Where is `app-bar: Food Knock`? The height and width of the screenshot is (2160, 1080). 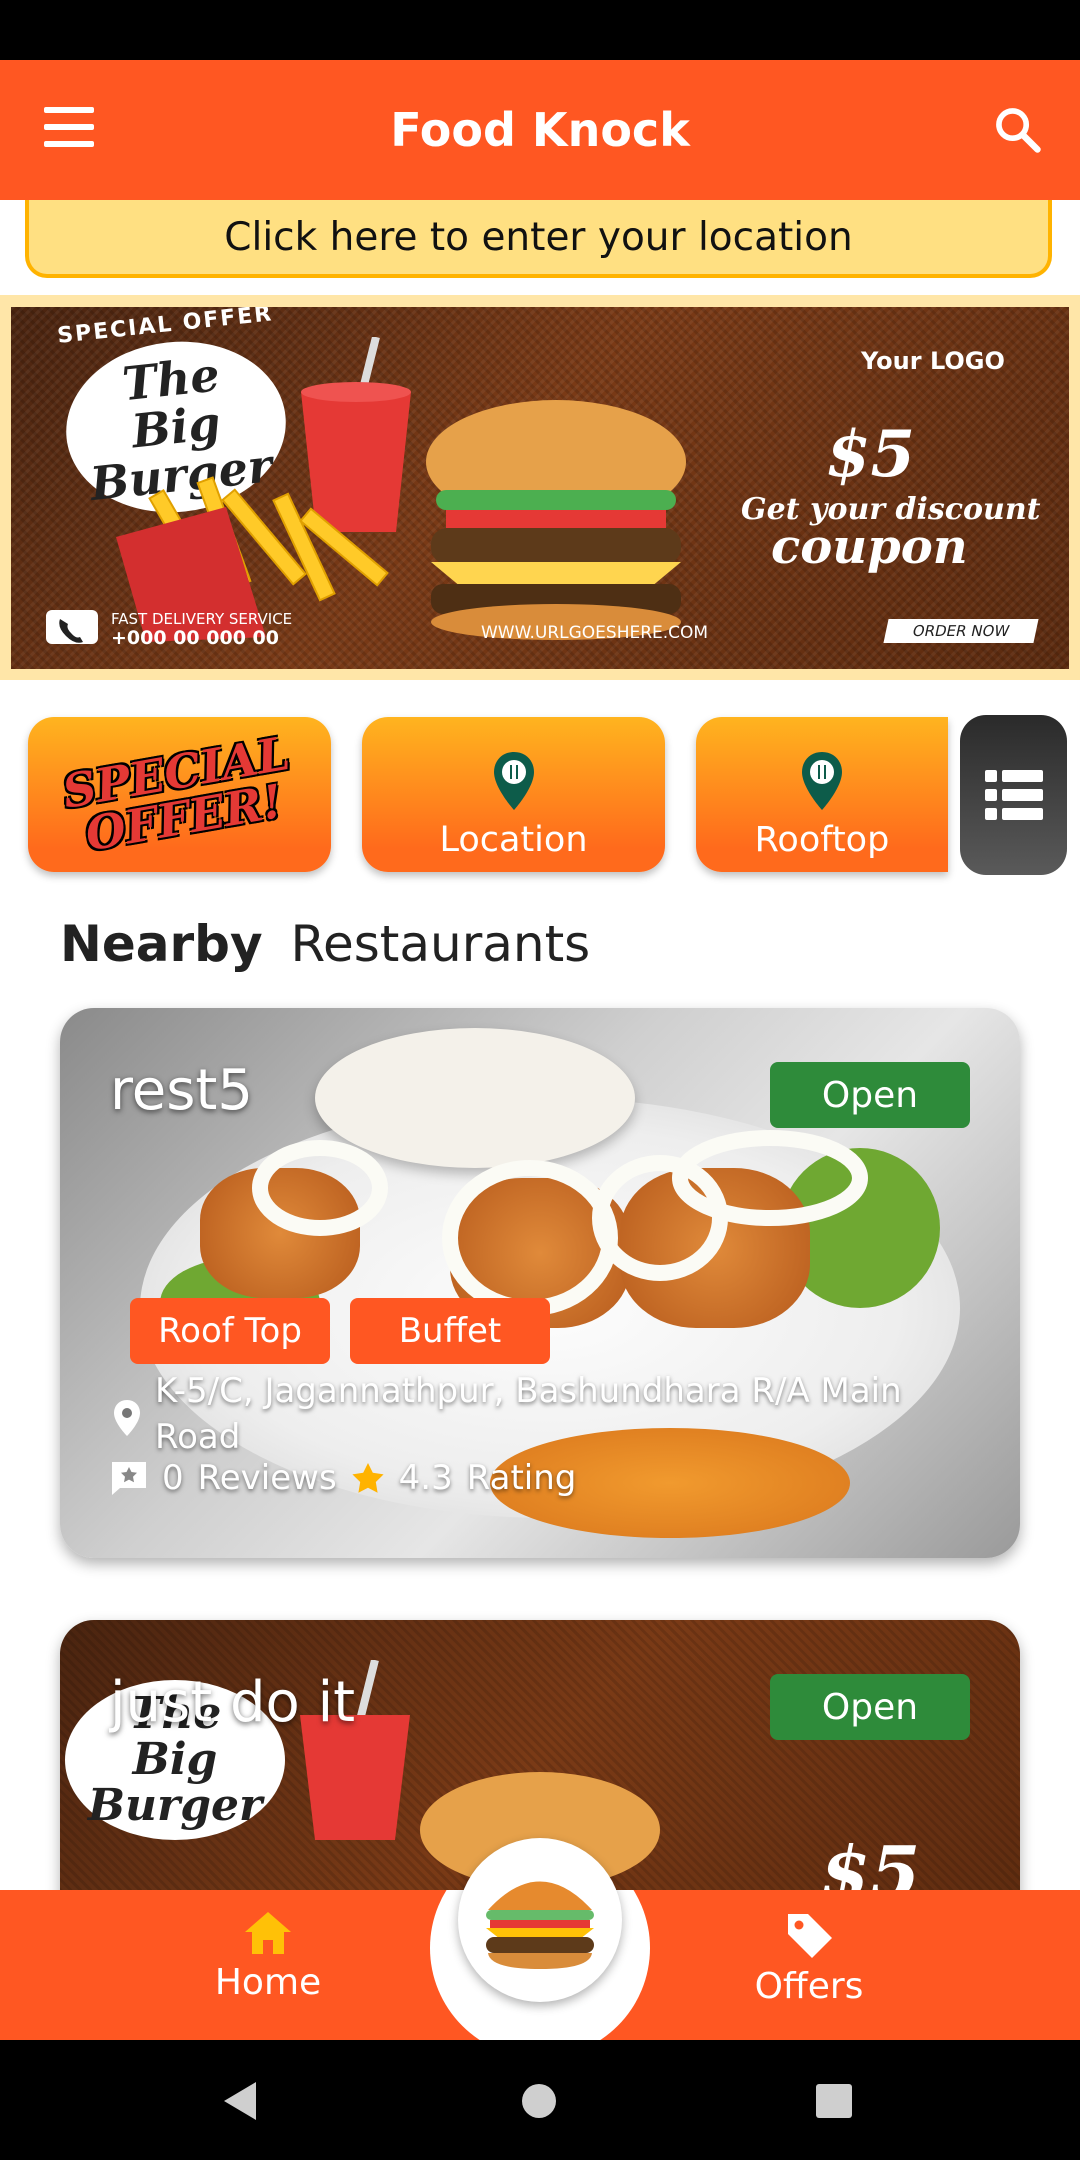
app-bar: Food Knock is located at coordinates (540, 130).